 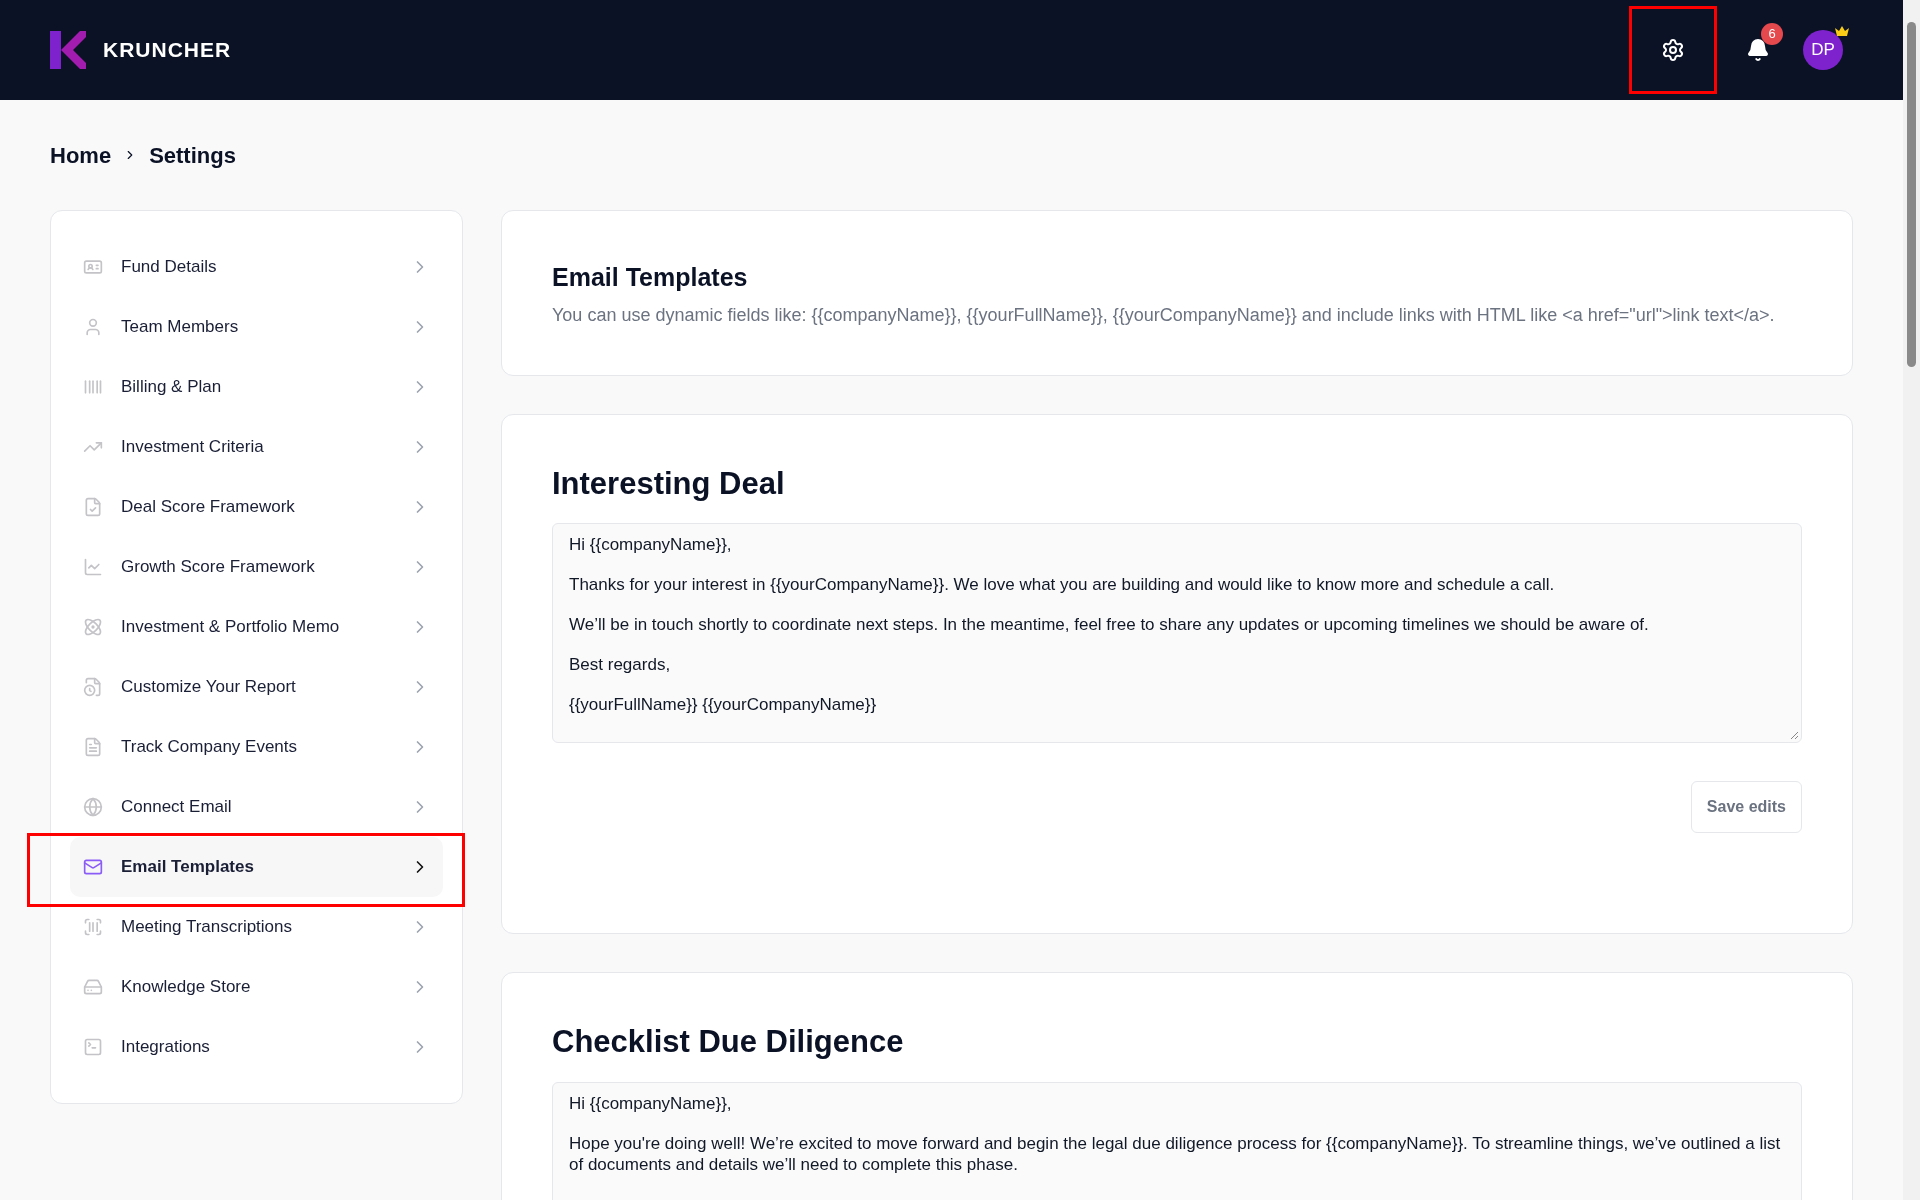 I want to click on template-line: Hope you're doing well! We’re excited to move forward and begin the legal due diligence process for {{companyName}}. To streamline things, we’ve outlined a list of documents and details we’ll need to complete this phase., so click(x=1175, y=1153).